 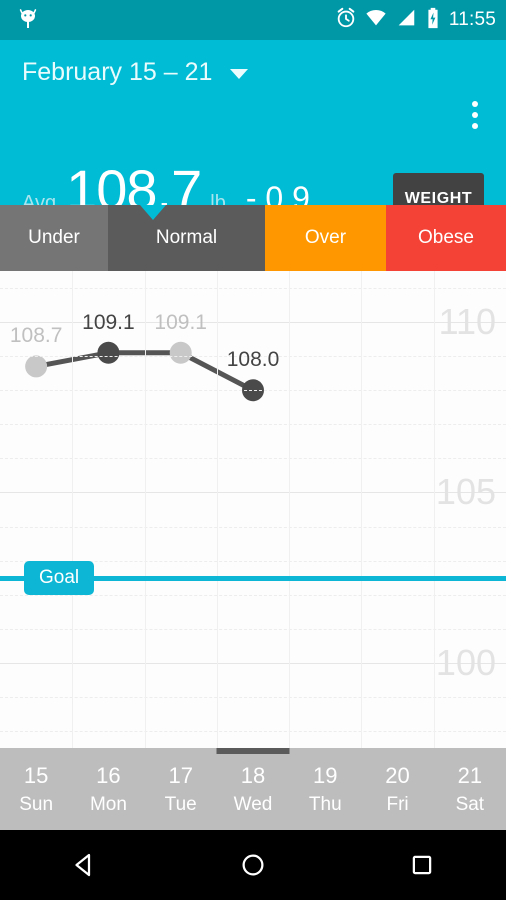 I want to click on data-point-label: 108.7, so click(x=36, y=336).